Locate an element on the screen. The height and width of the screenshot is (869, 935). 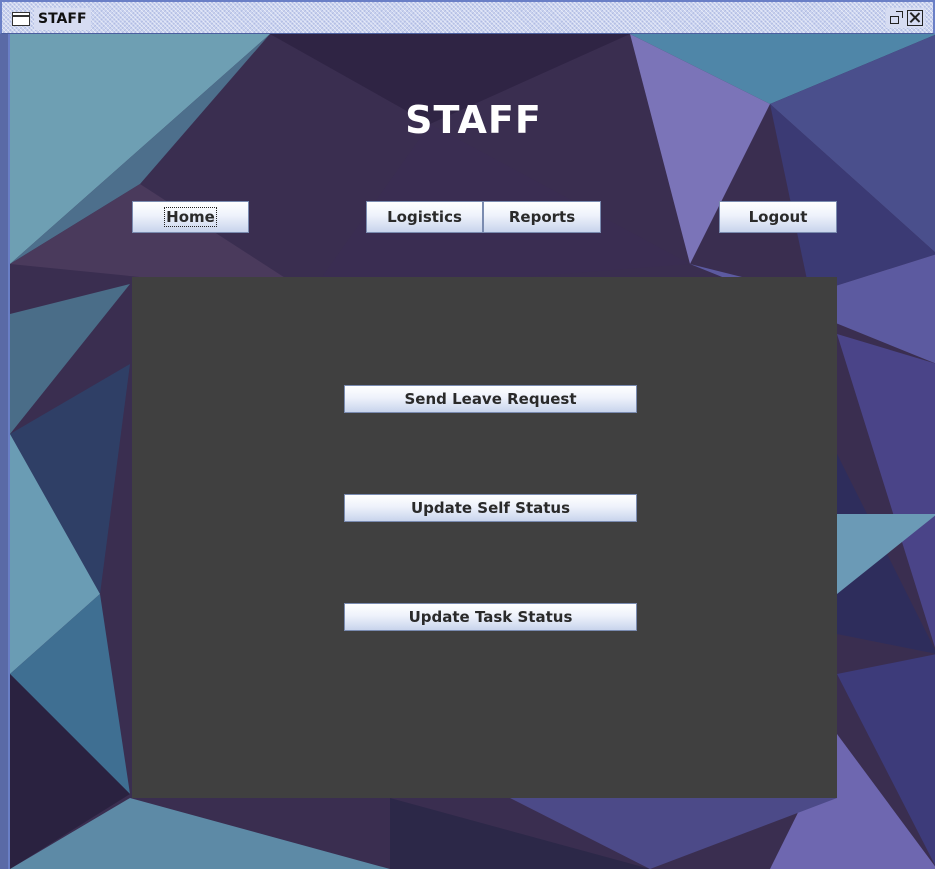
send-leave-request-button: Send Leave Request is located at coordinates (490, 399).